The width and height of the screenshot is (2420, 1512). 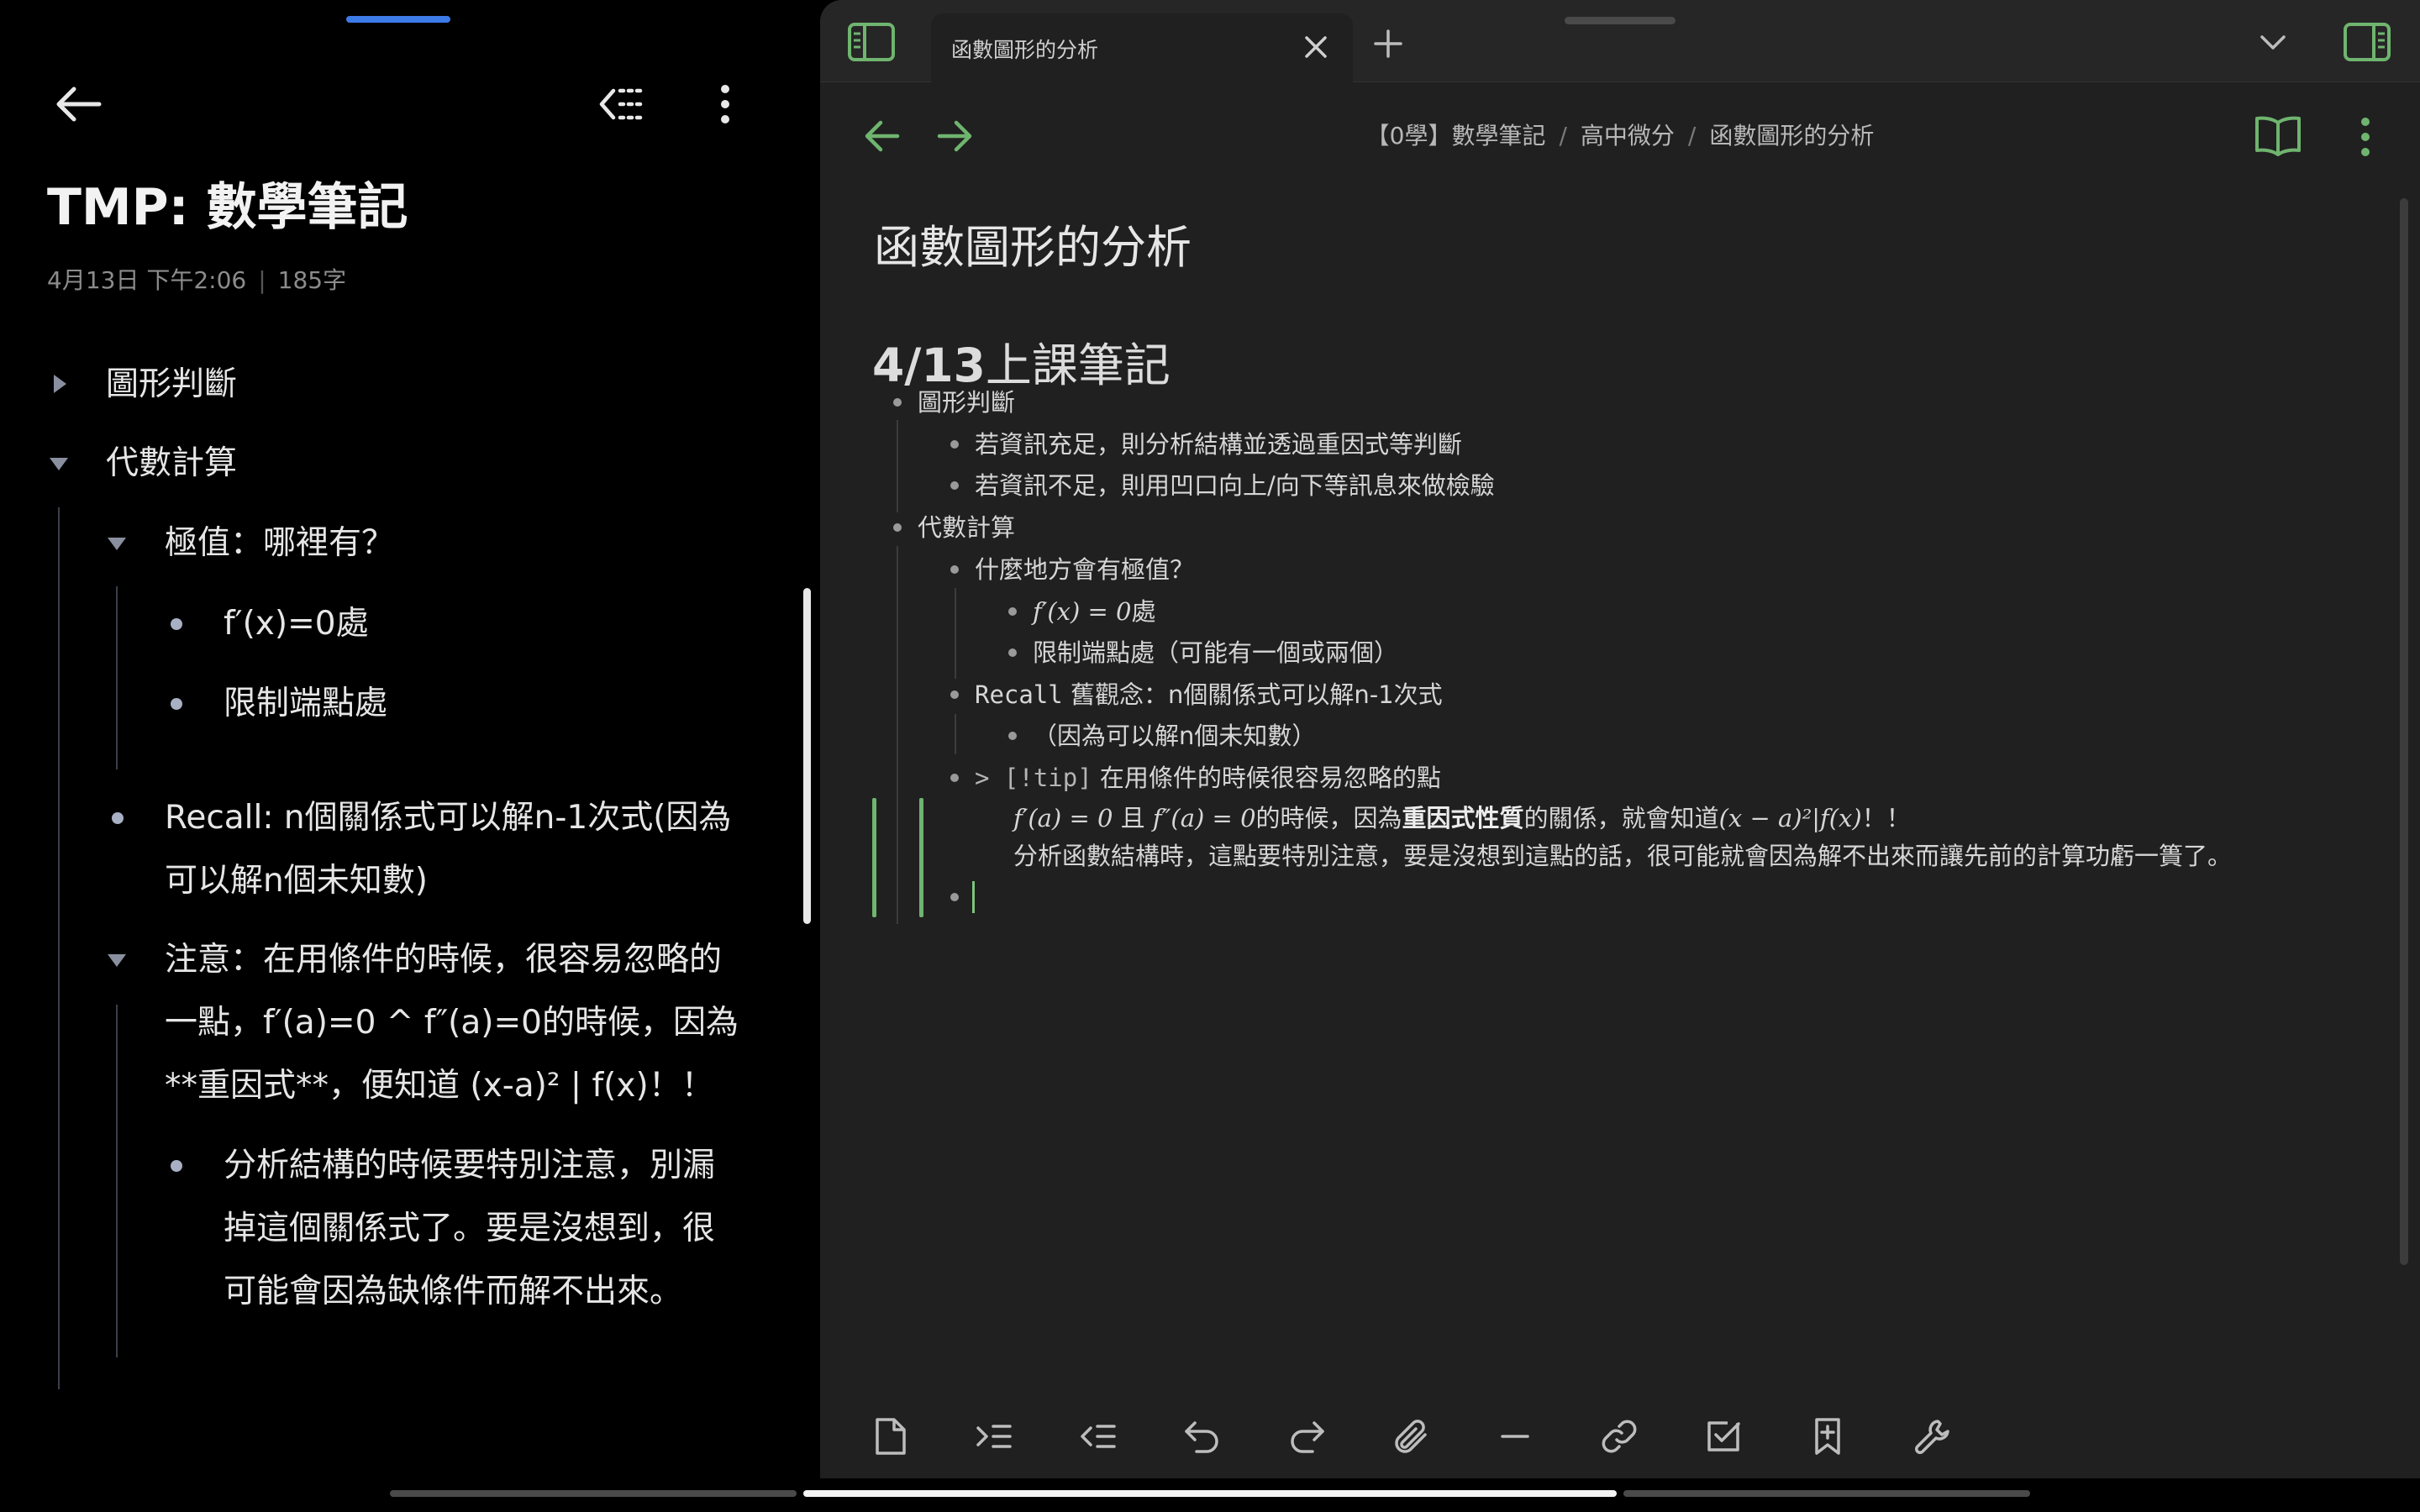 What do you see at coordinates (1204, 818) in the screenshot?
I see `math-fppa: f″(a) = 0` at bounding box center [1204, 818].